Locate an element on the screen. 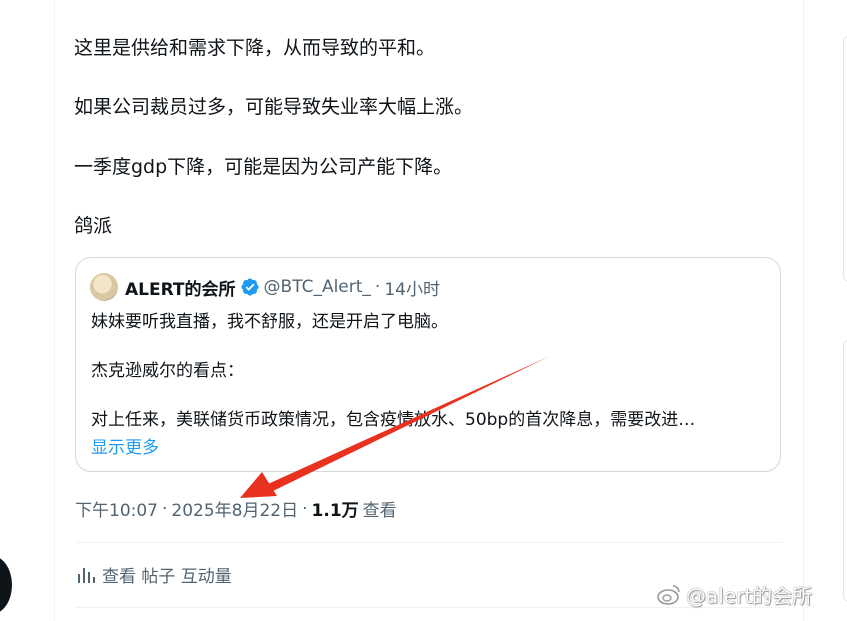 This screenshot has width=847, height=621. bar-chart-icon is located at coordinates (86, 575).